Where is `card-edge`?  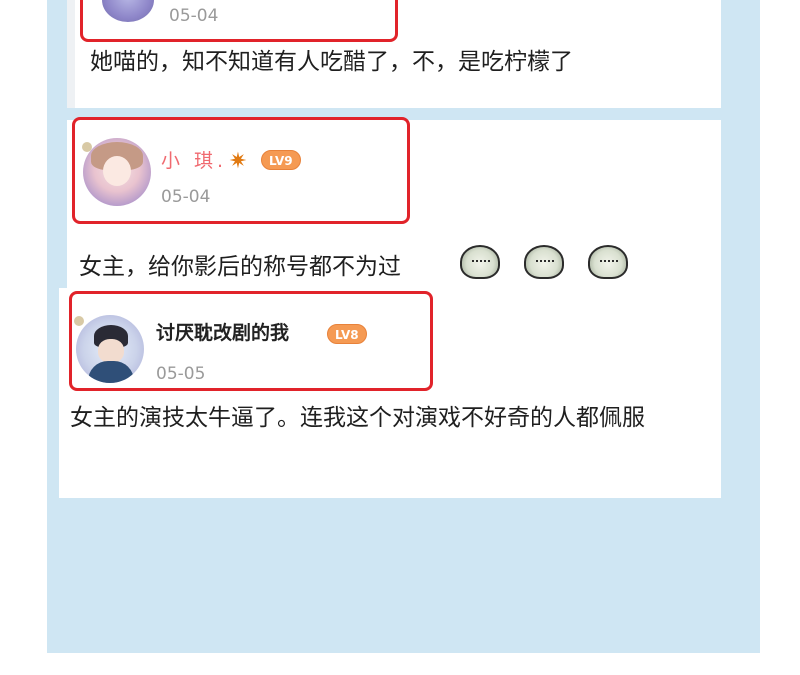 card-edge is located at coordinates (71, 54).